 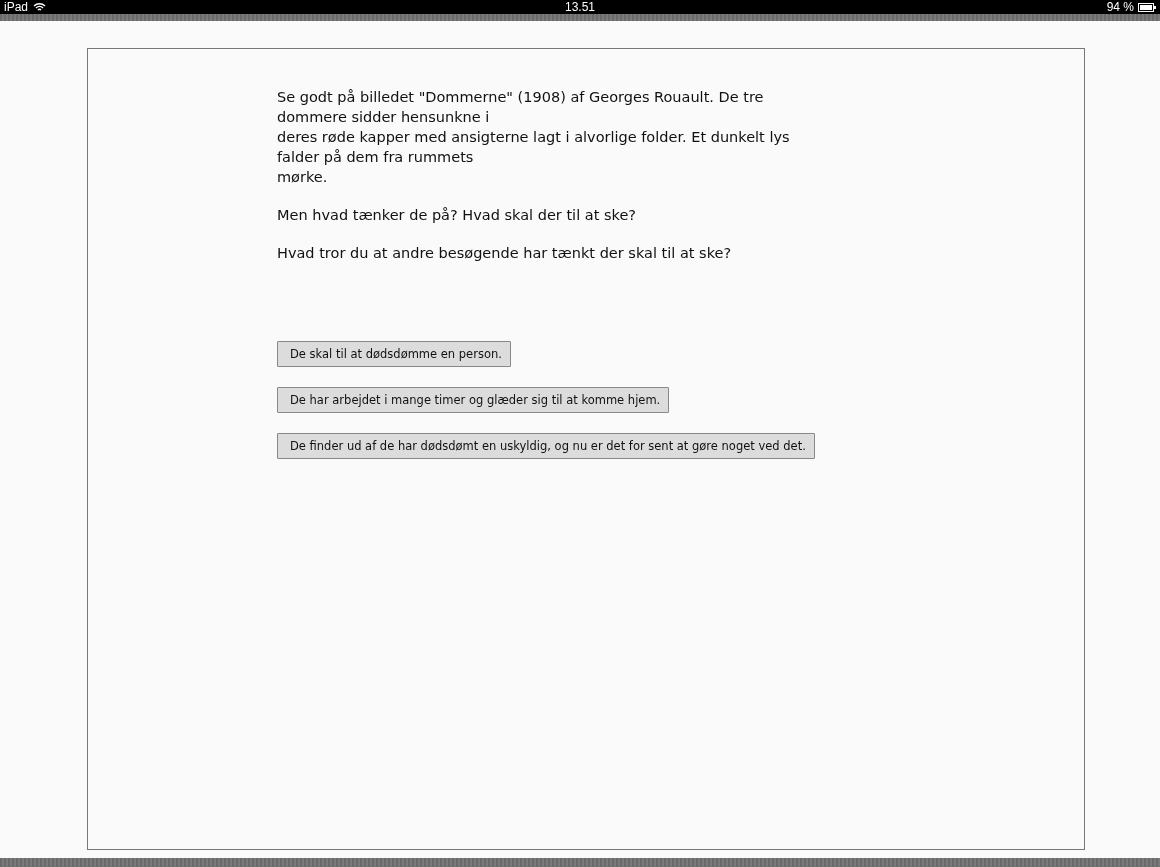 I want to click on battery-icon, so click(x=1147, y=7).